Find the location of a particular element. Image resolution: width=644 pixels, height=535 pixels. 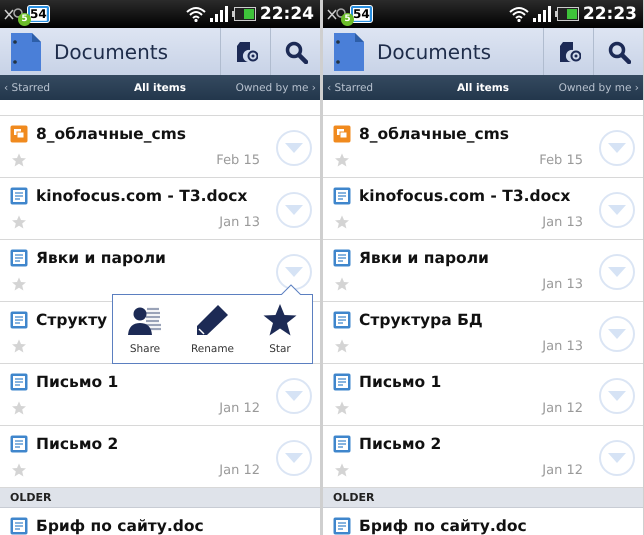

clock: 22:24 is located at coordinates (287, 14).